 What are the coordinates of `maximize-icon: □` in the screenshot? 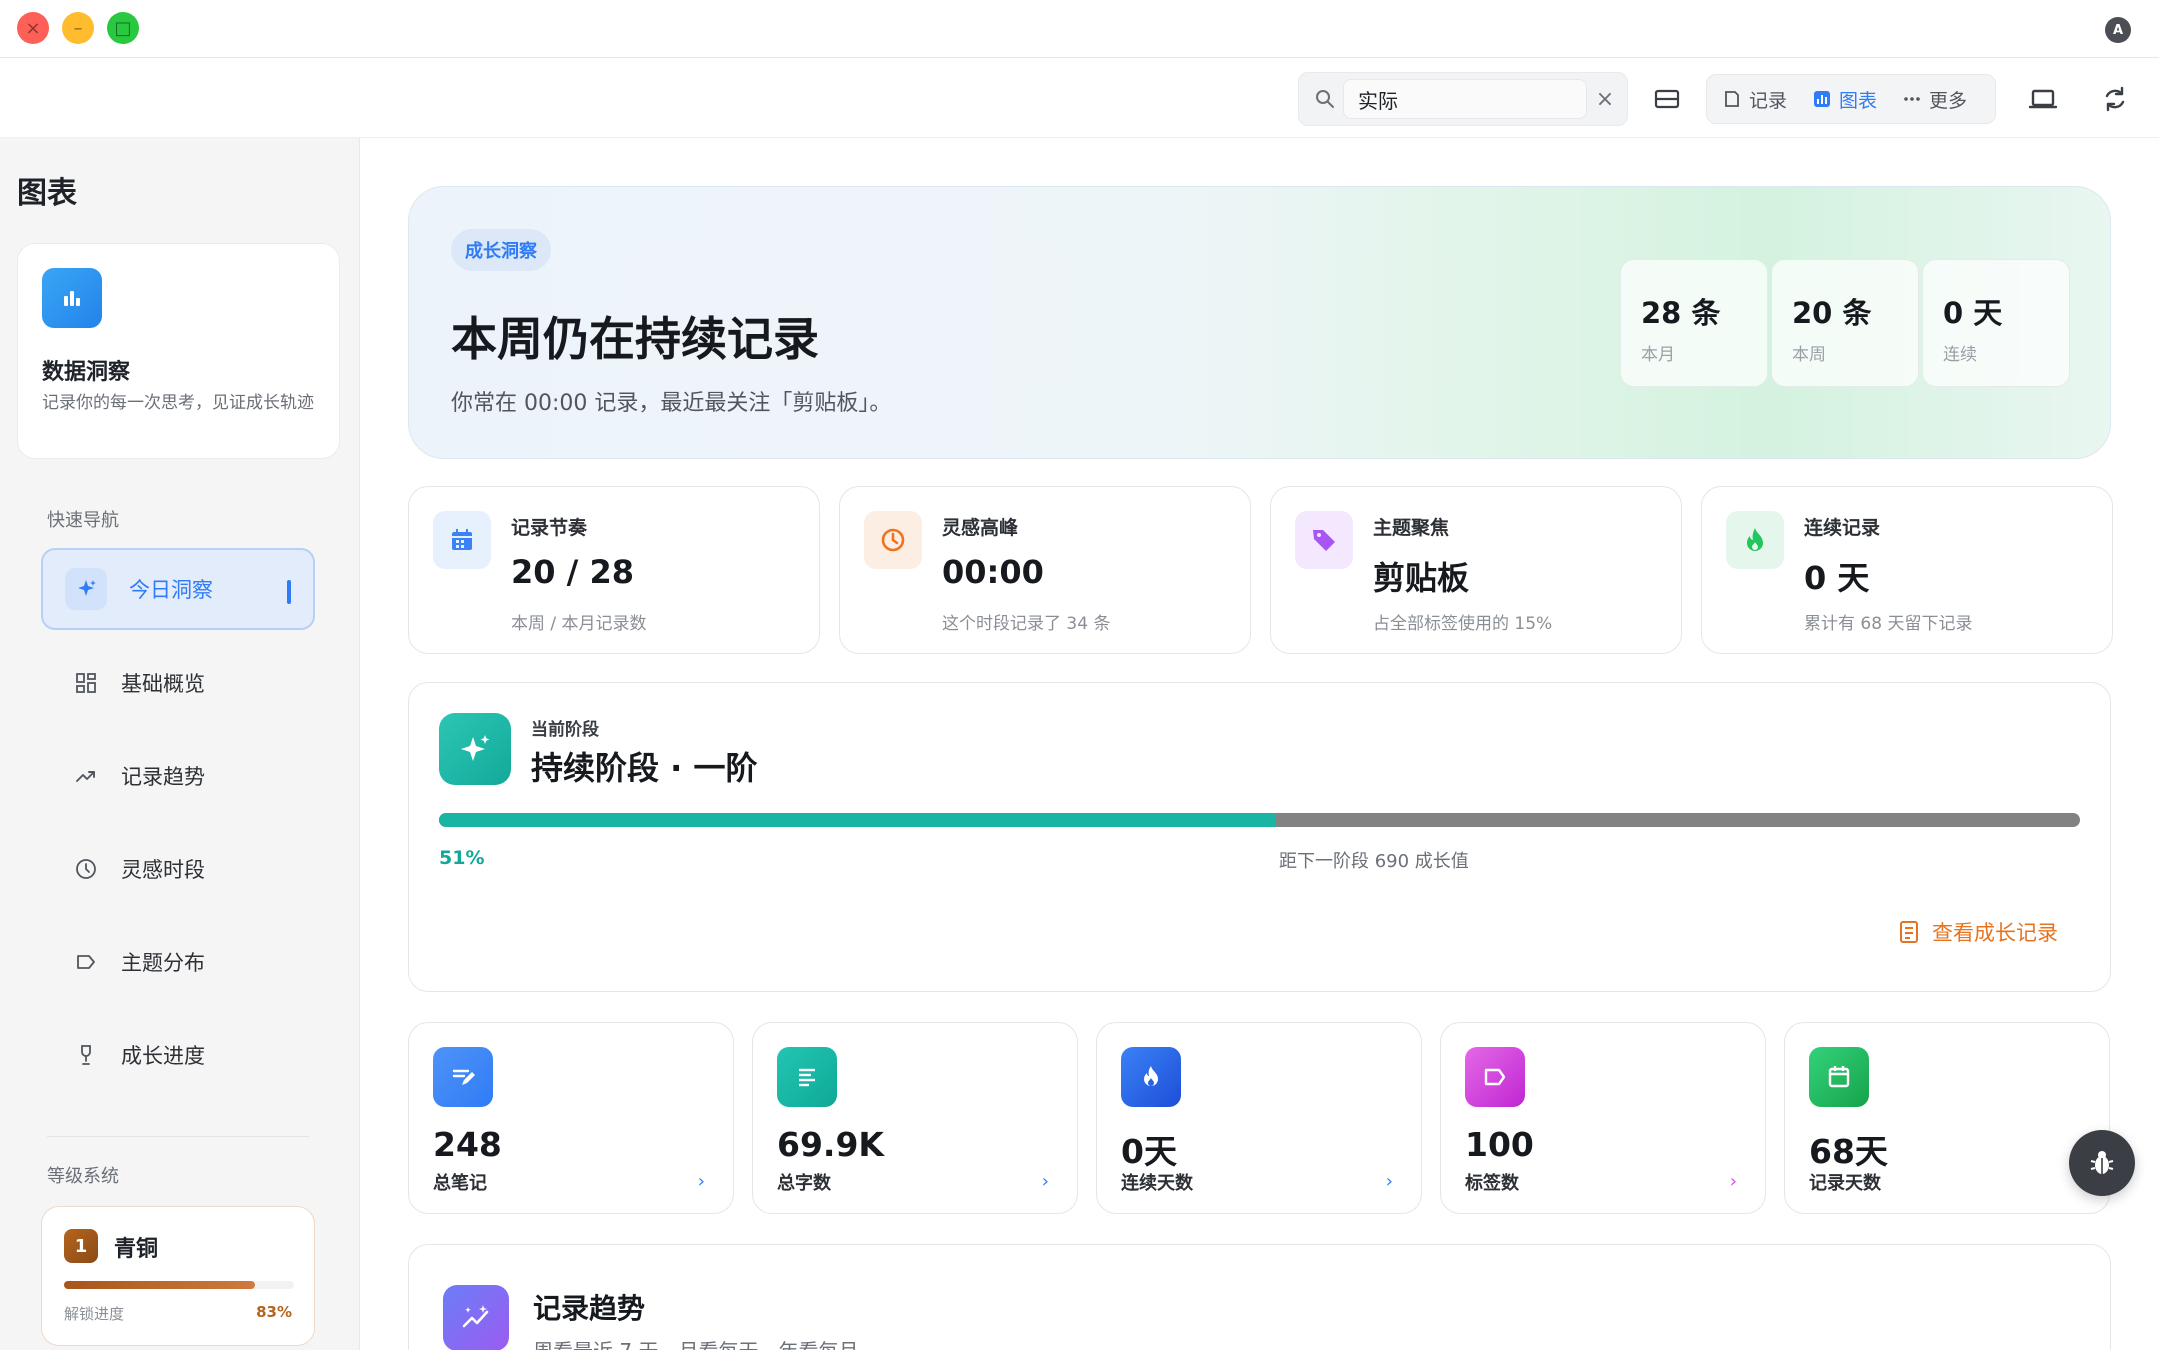 It's located at (123, 28).